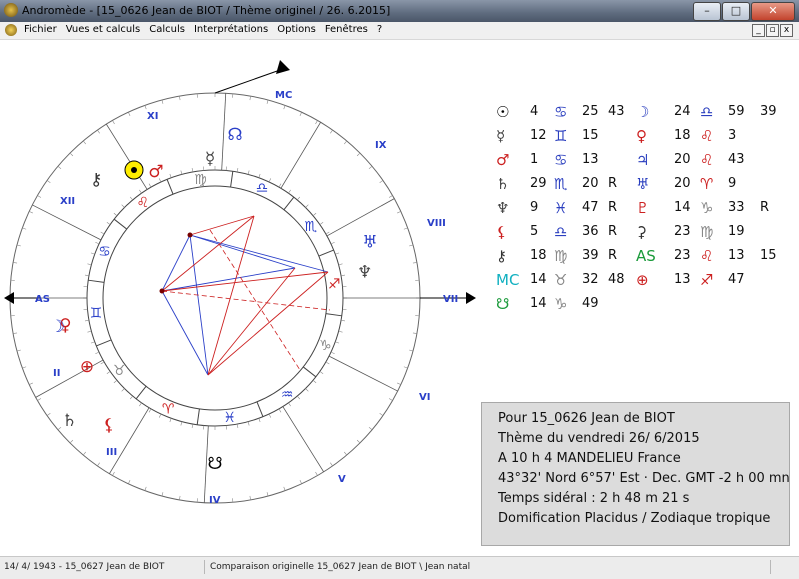 This screenshot has height=579, width=799. Describe the element at coordinates (641, 136) in the screenshot. I see `astro-glyph: ♀` at that location.